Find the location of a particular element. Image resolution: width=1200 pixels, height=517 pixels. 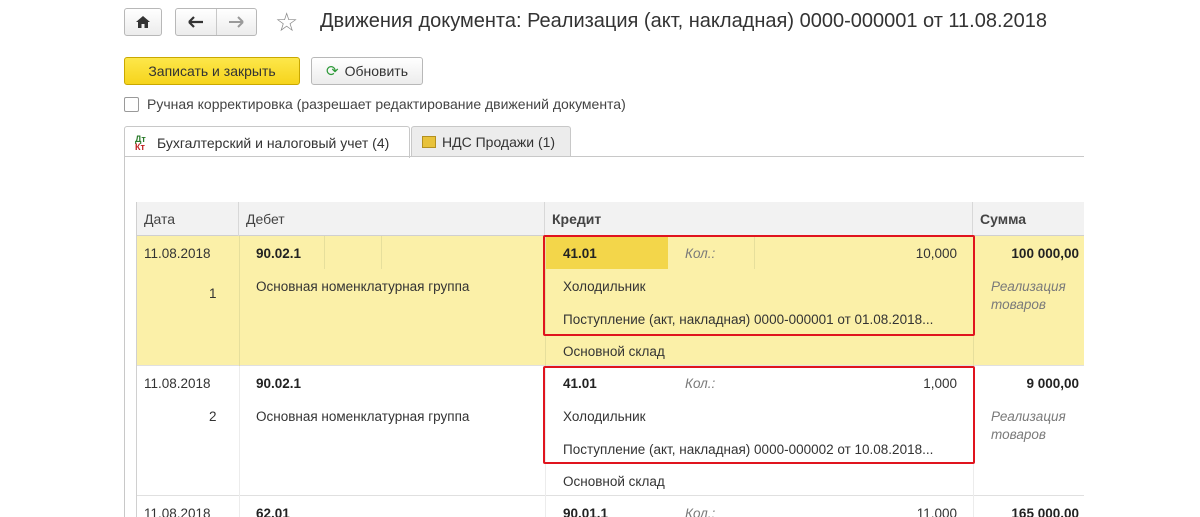

manual-correction-checkbox is located at coordinates (131, 104).